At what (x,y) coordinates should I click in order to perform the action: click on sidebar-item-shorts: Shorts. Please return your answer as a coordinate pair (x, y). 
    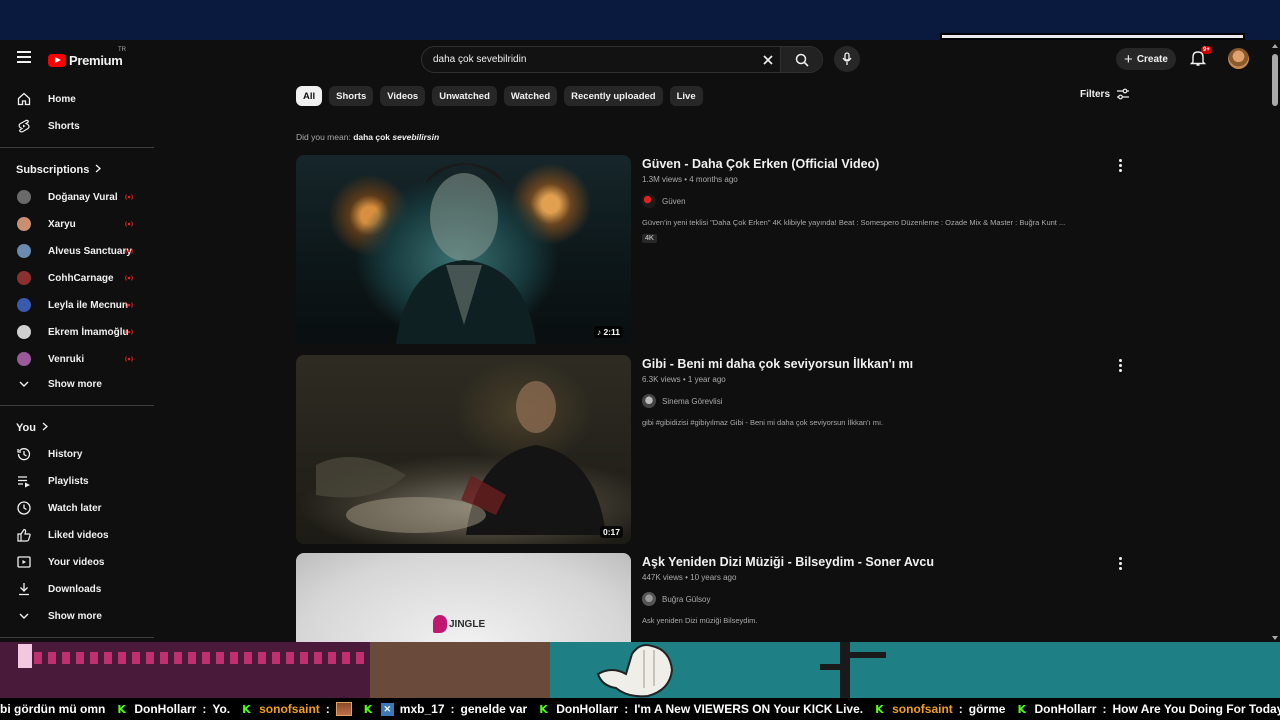
    Looking at the image, I should click on (77, 126).